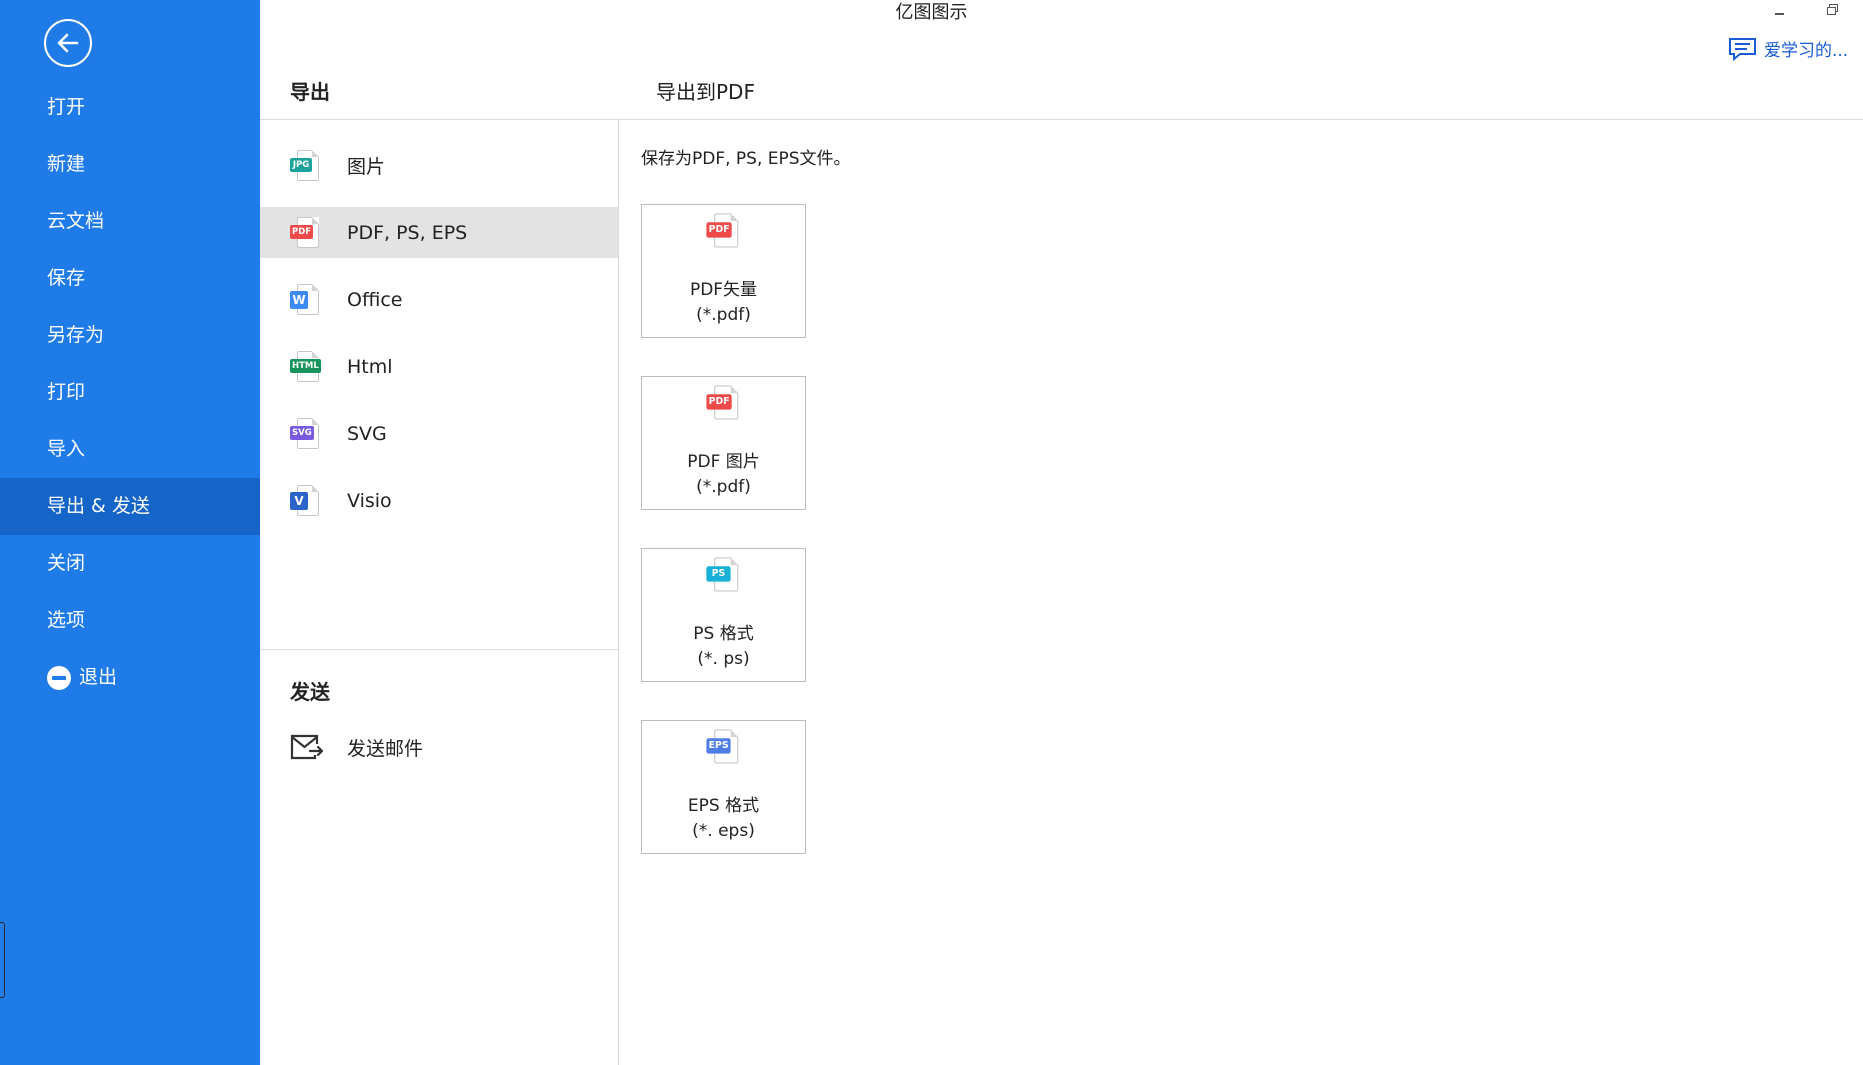  Describe the element at coordinates (723, 574) in the screenshot. I see `ps-file-icon: PS` at that location.